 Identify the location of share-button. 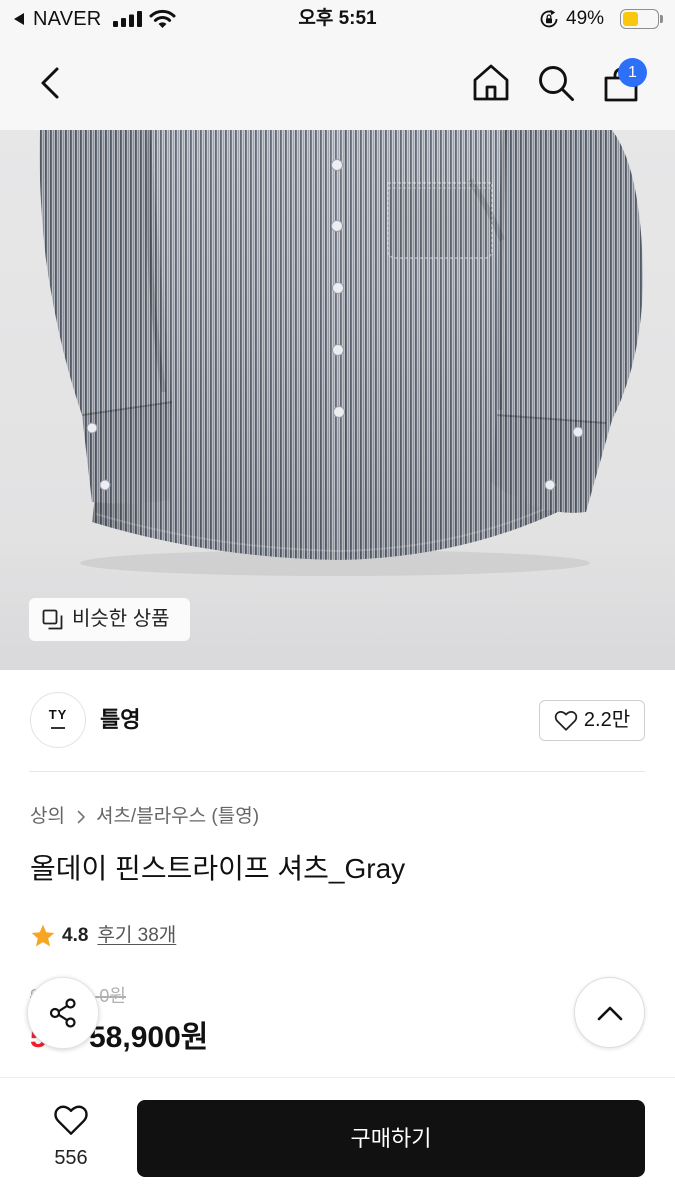
(63, 1013).